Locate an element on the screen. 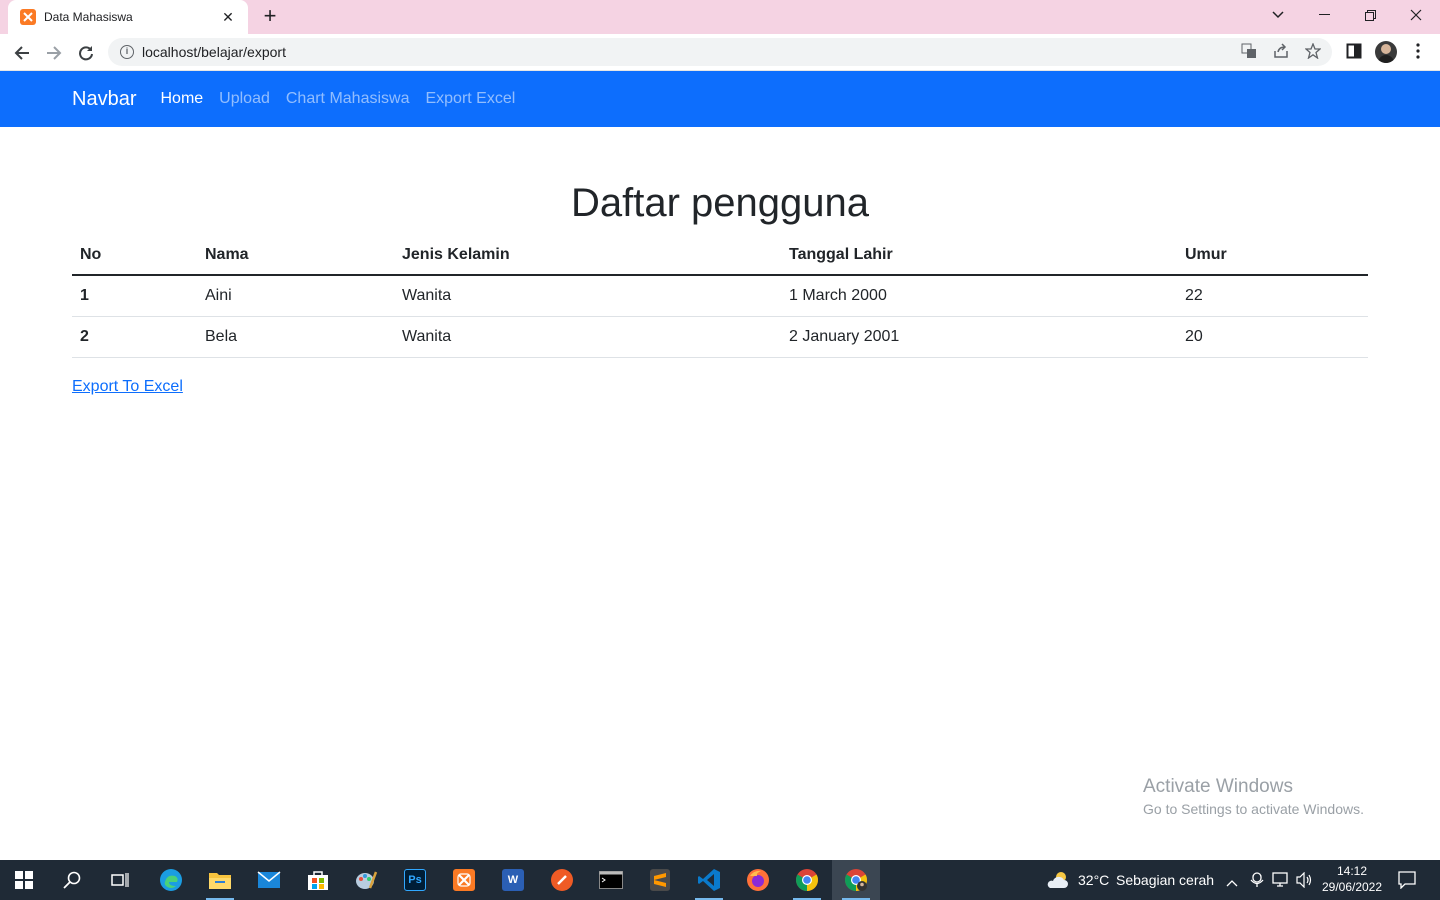  cell-nama: Aini is located at coordinates (295, 296).